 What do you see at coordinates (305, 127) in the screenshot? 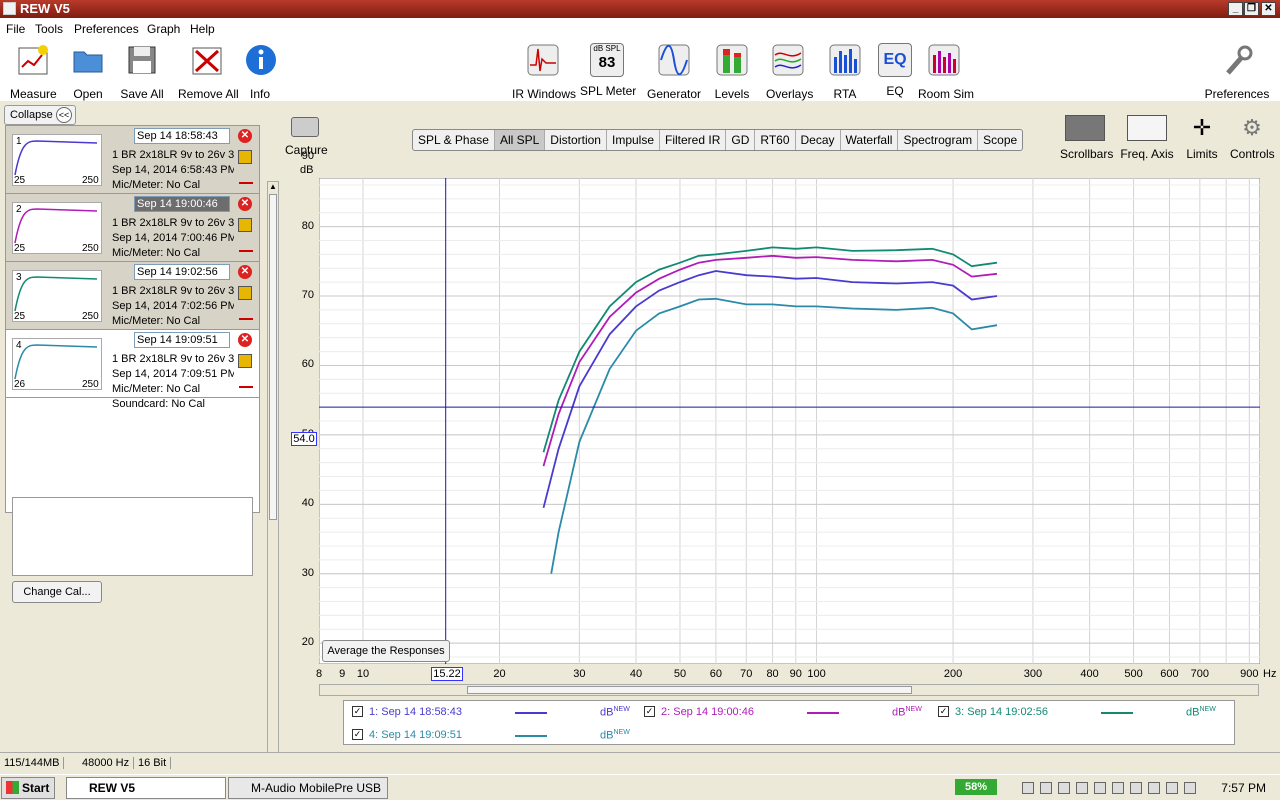
I see `camera-icon` at bounding box center [305, 127].